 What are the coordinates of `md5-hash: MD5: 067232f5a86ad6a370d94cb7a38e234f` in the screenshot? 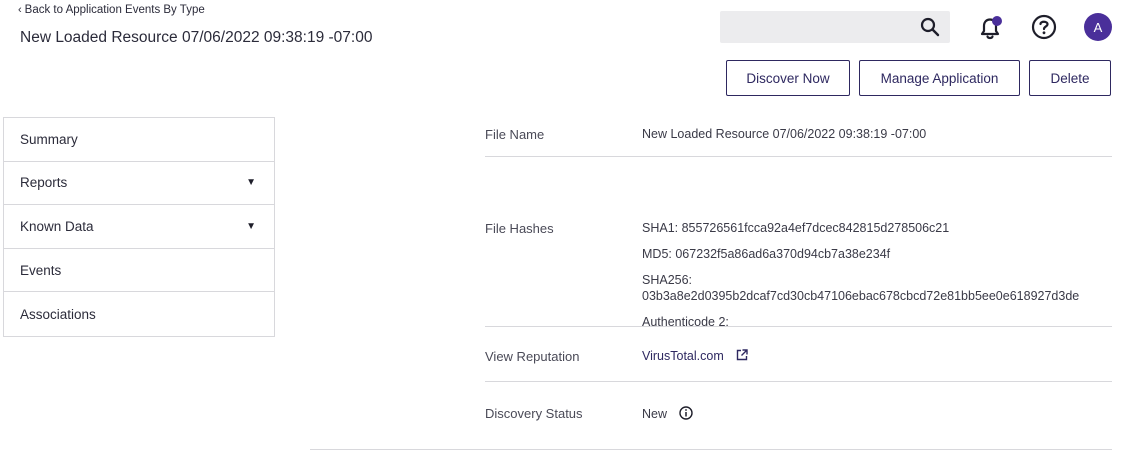 It's located at (766, 254).